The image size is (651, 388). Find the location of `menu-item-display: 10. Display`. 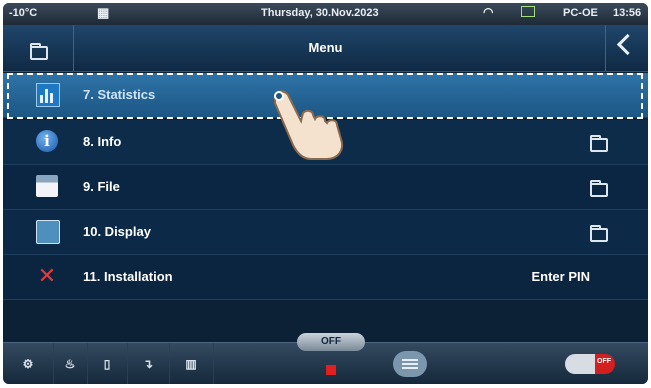

menu-item-display: 10. Display is located at coordinates (325, 232).